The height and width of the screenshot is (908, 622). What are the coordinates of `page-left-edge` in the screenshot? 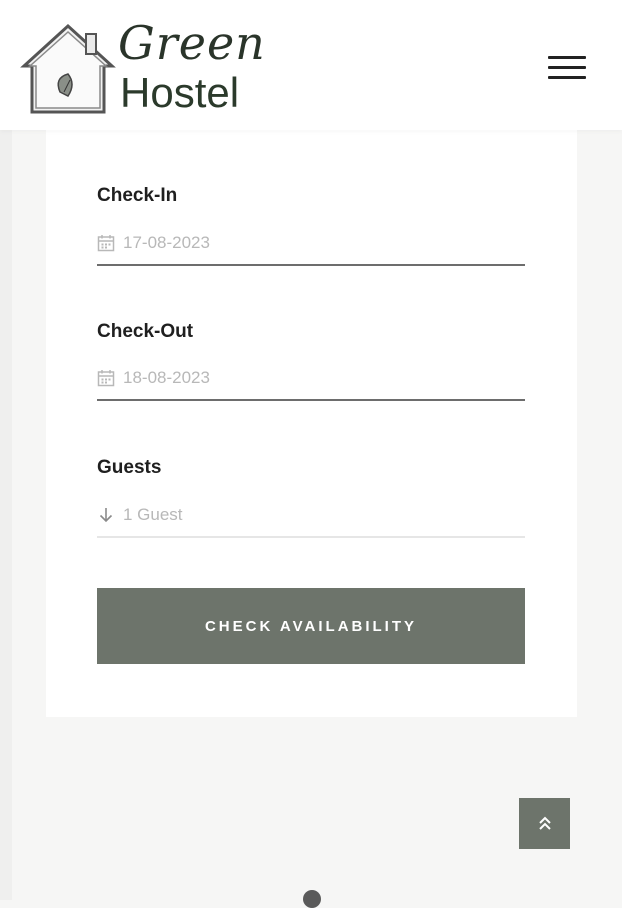 It's located at (6, 515).